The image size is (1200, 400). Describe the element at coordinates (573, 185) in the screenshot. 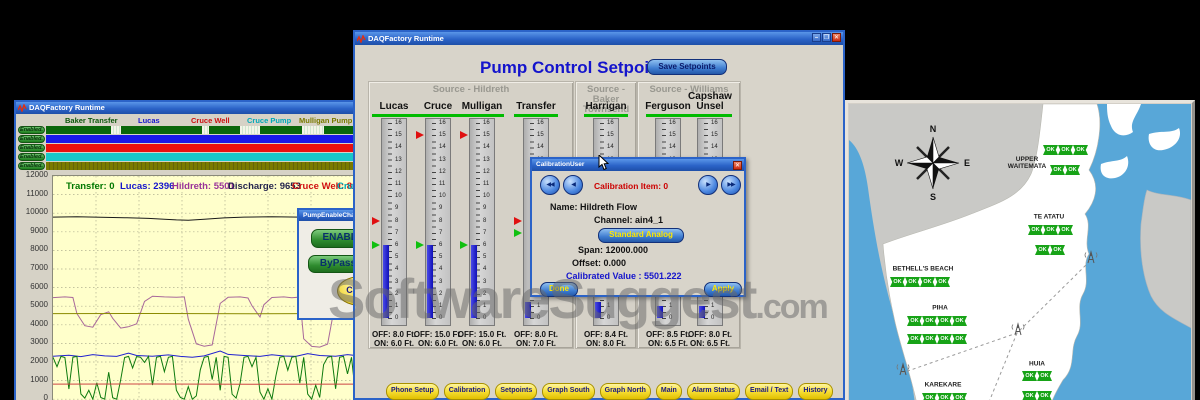

I see `prev-item-button: ◀` at that location.